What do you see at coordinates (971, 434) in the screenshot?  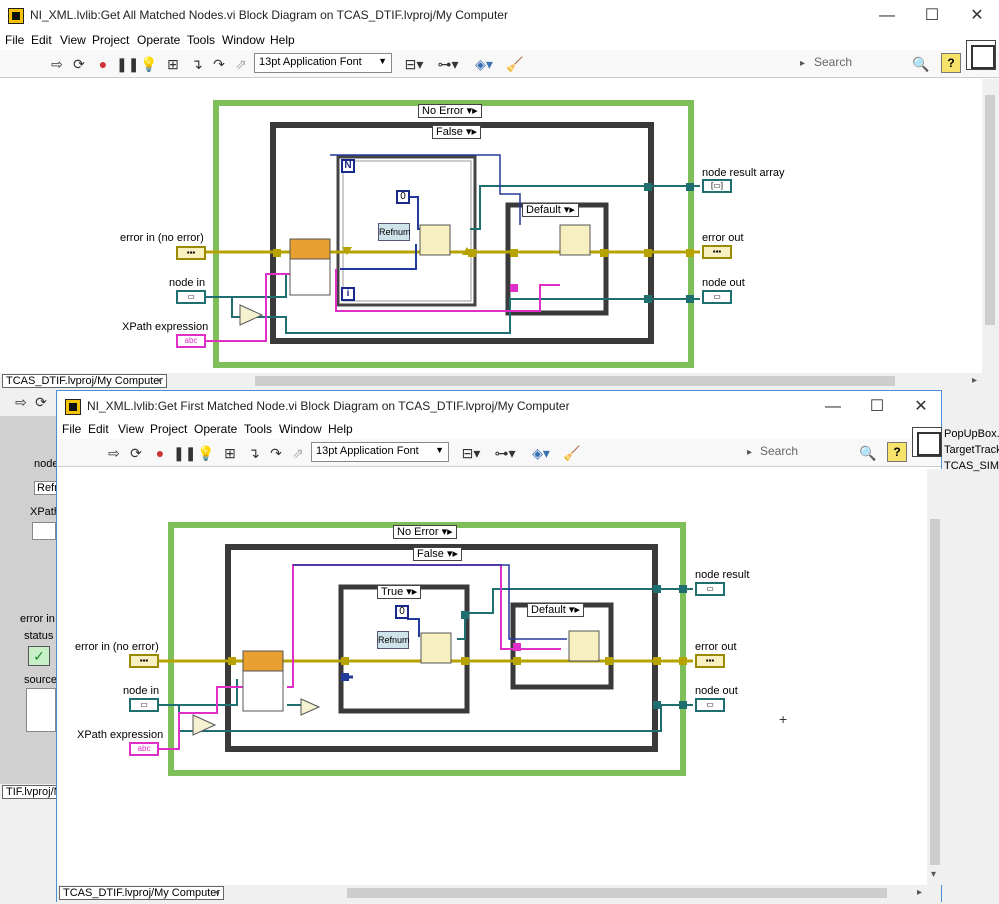 I see `bg-right-item-1: PopUpBox.v` at bounding box center [971, 434].